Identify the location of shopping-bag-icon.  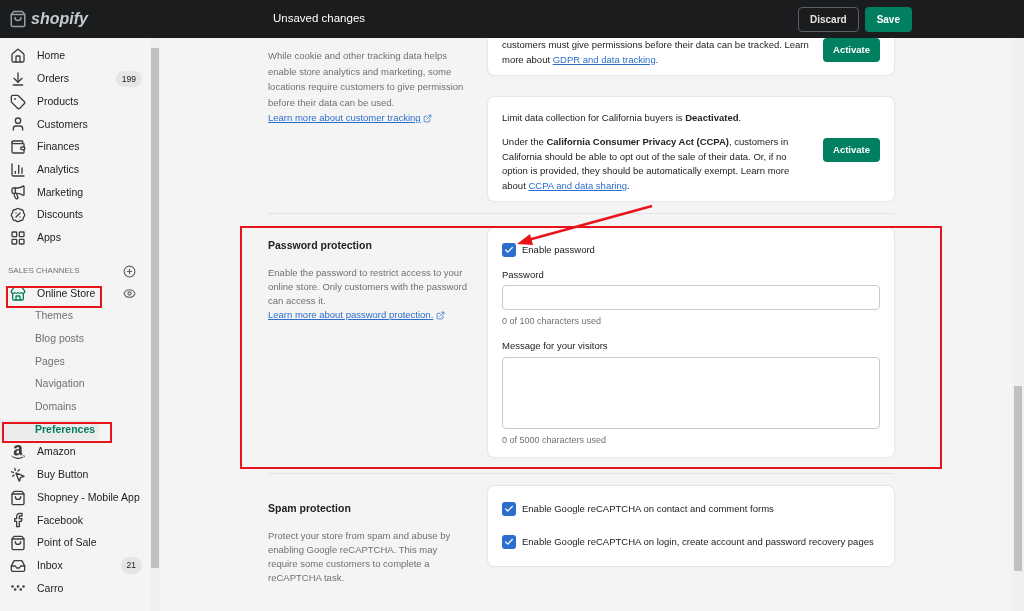
(18, 543).